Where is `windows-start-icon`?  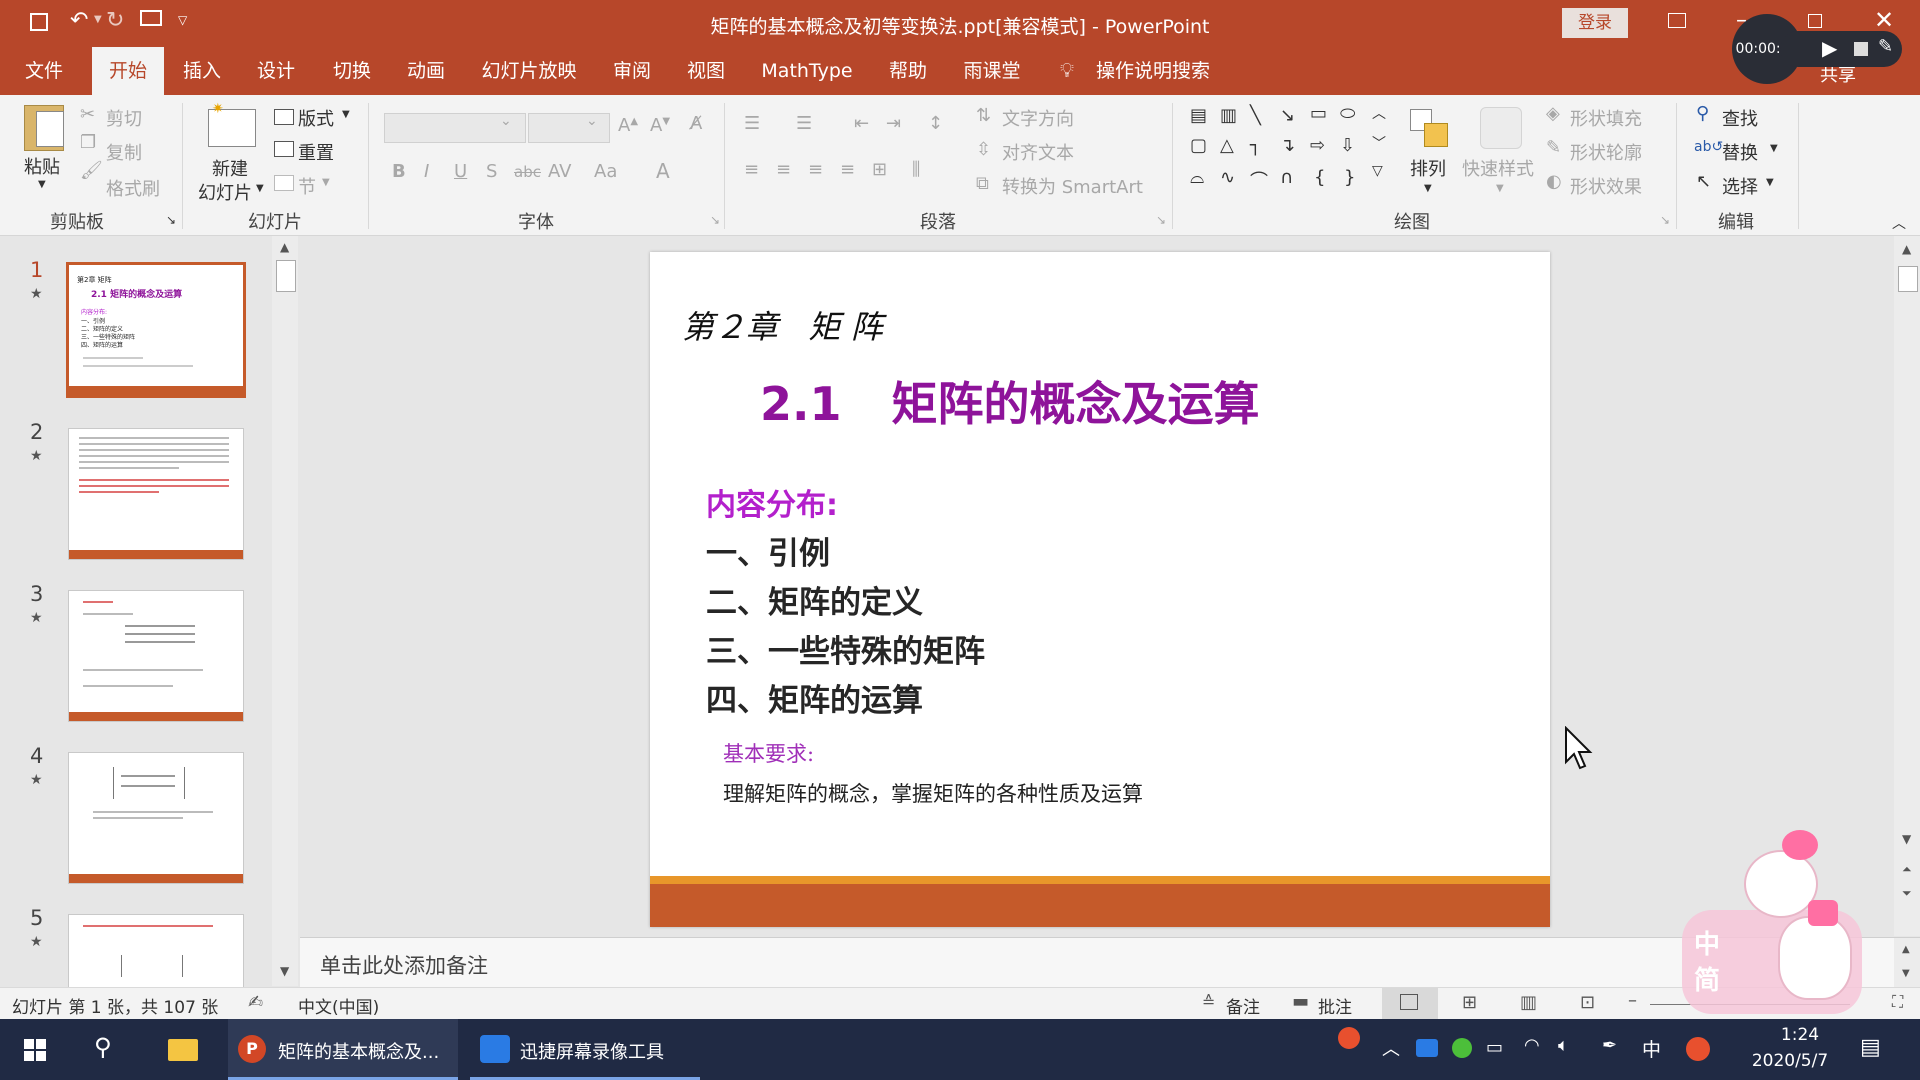
windows-start-icon is located at coordinates (35, 1050).